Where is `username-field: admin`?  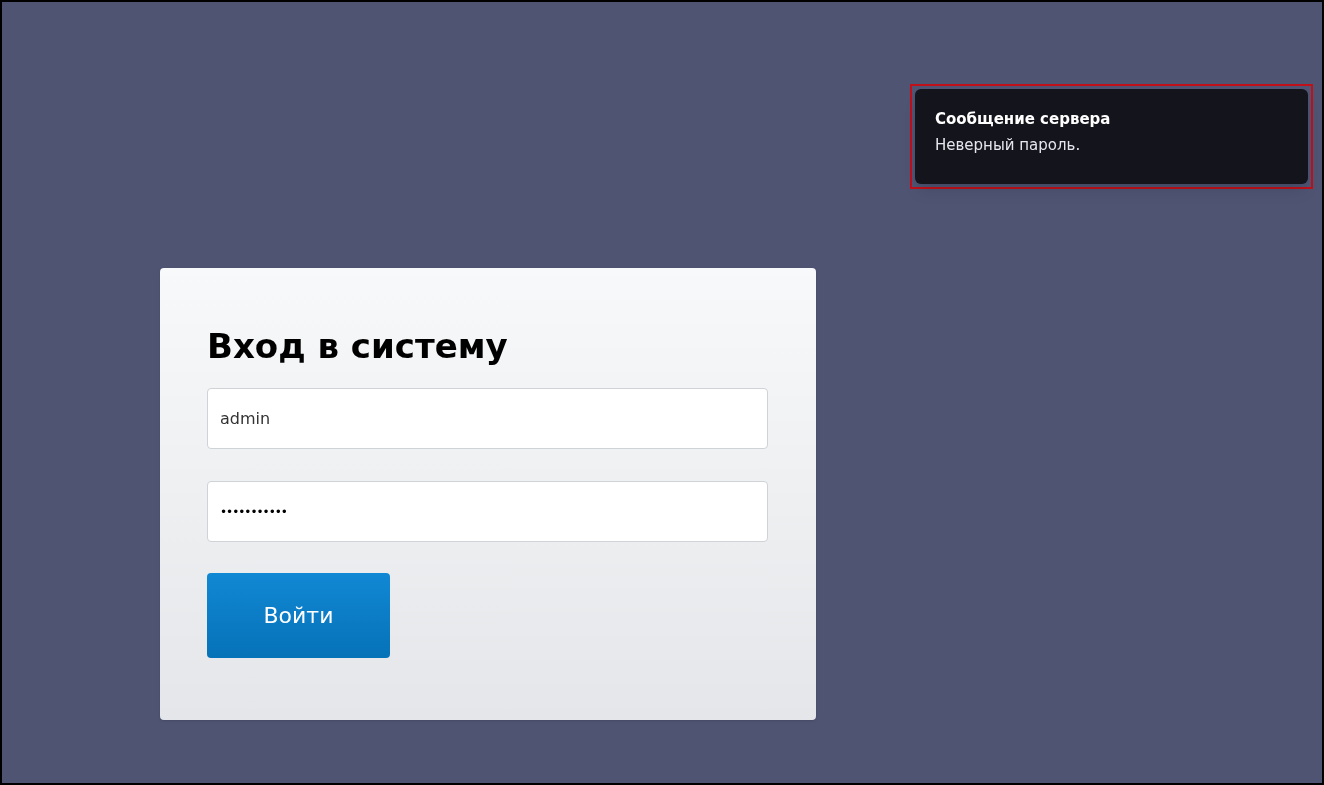 username-field: admin is located at coordinates (487, 418).